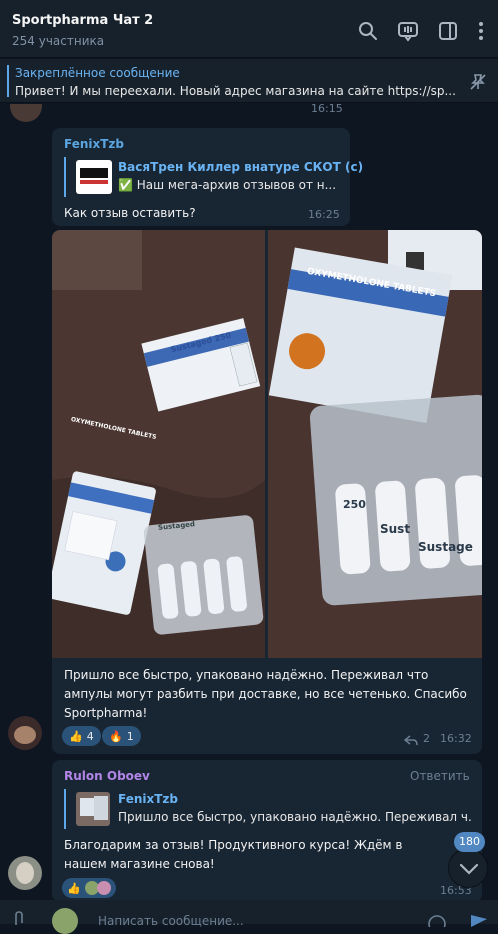  I want to click on message-time: 16:32, so click(456, 738).